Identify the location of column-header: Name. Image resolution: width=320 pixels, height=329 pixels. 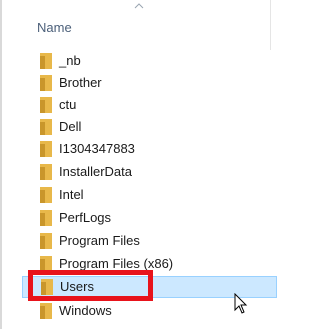
(139, 25).